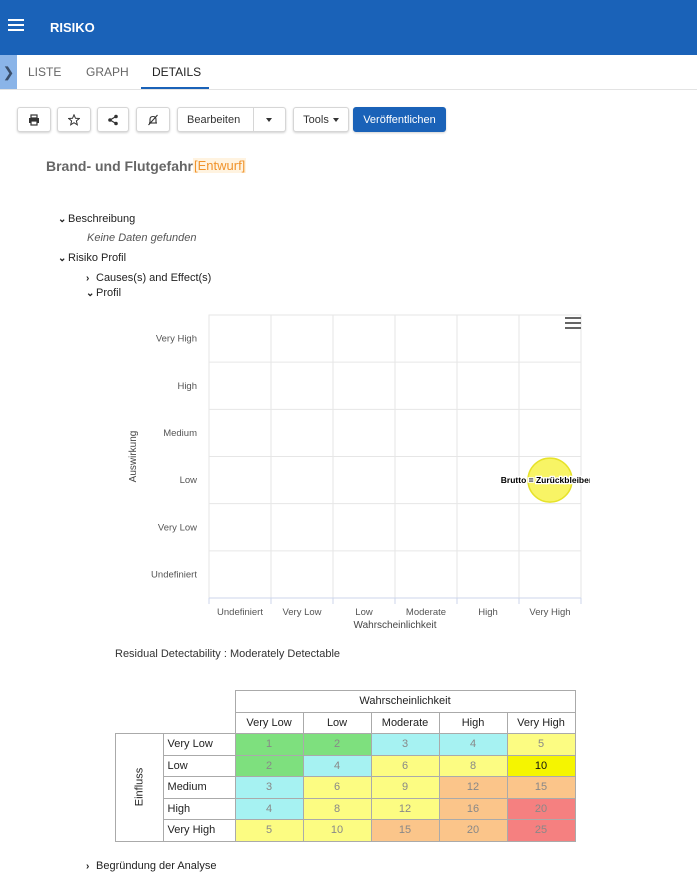 This screenshot has width=697, height=875. What do you see at coordinates (180, 433) in the screenshot?
I see `chart-y-tick-label: Medium` at bounding box center [180, 433].